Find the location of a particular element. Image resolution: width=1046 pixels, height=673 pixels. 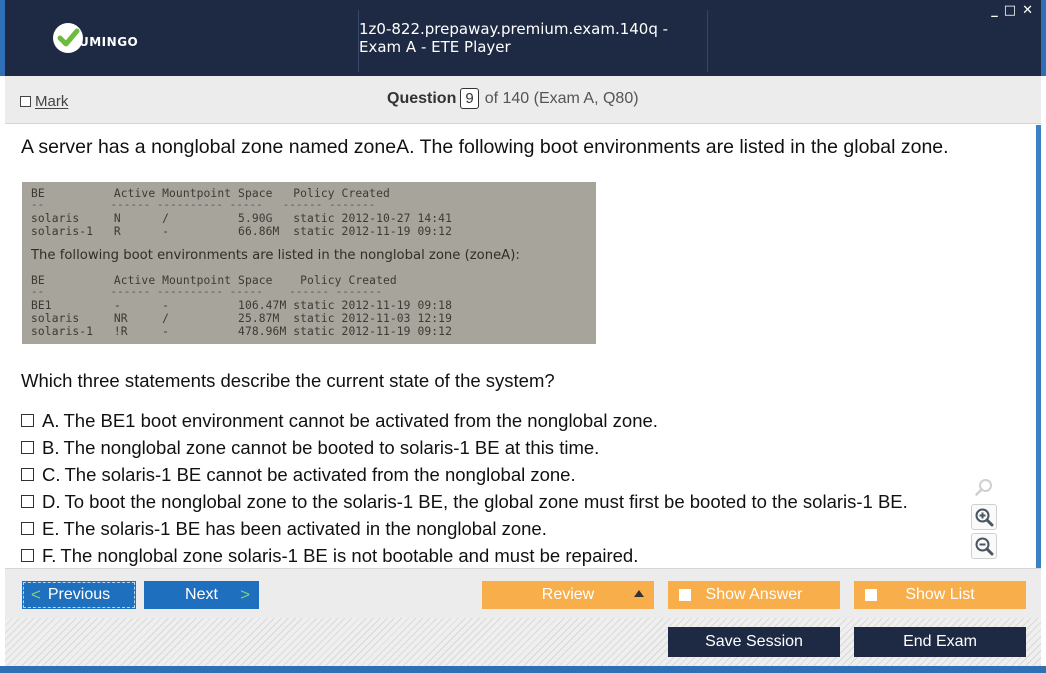

show-list-button: Show List is located at coordinates (940, 595).